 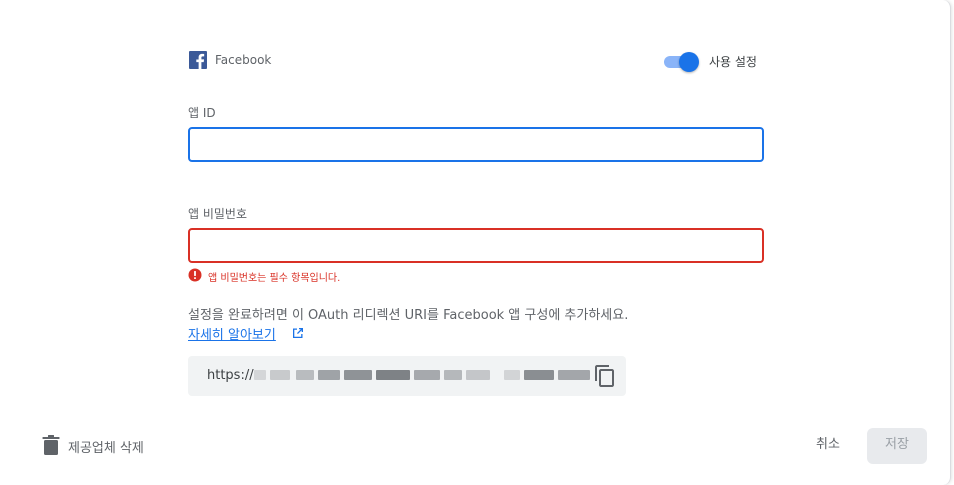 I want to click on app-id-input, so click(x=476, y=144).